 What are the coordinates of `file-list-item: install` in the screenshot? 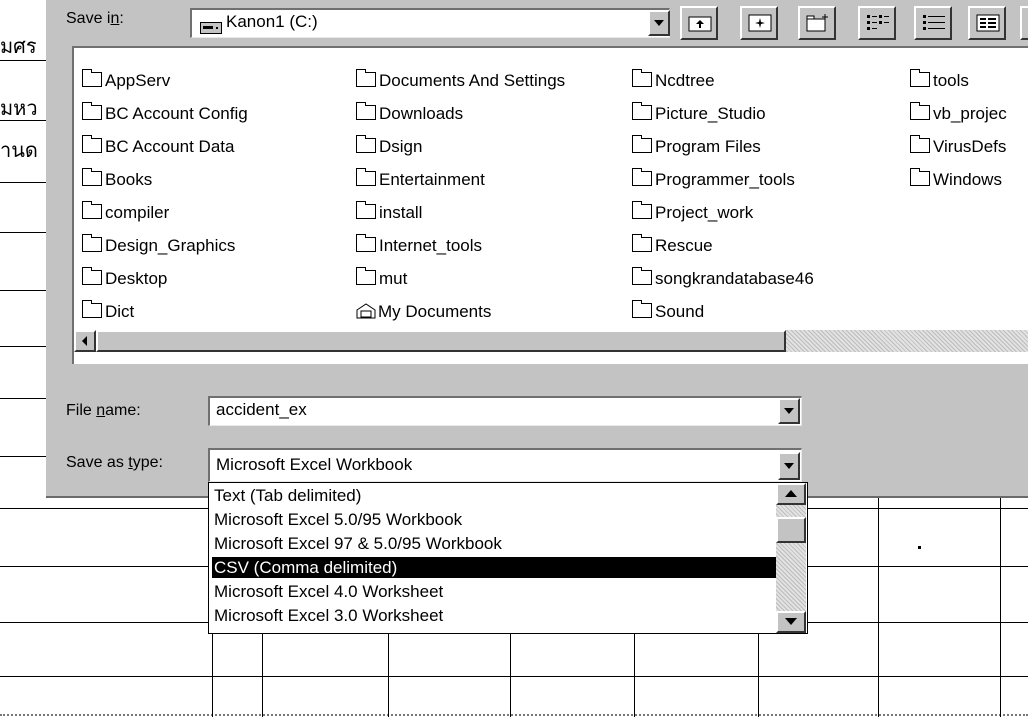 It's located at (389, 213).